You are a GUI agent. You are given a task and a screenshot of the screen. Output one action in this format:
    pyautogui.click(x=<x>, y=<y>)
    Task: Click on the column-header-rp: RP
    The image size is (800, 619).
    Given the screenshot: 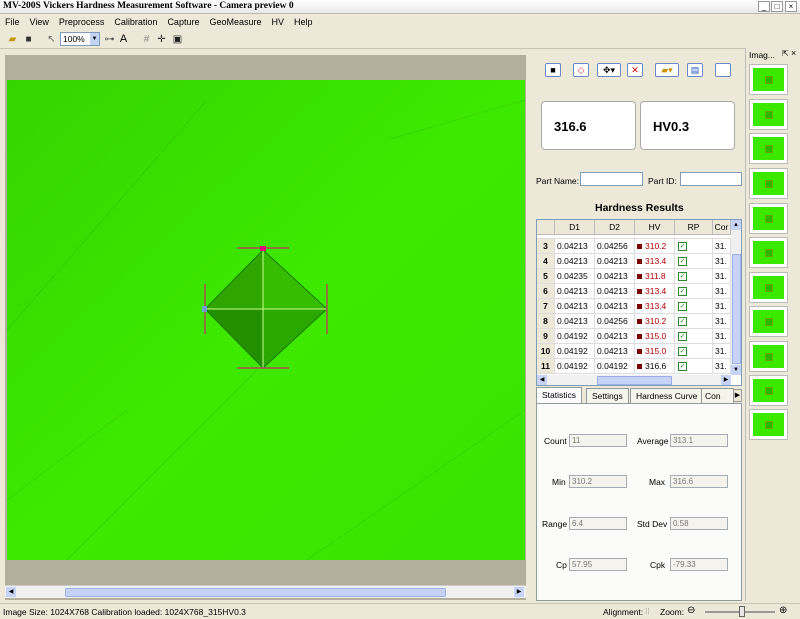 What is the action you would take?
    pyautogui.click(x=694, y=227)
    